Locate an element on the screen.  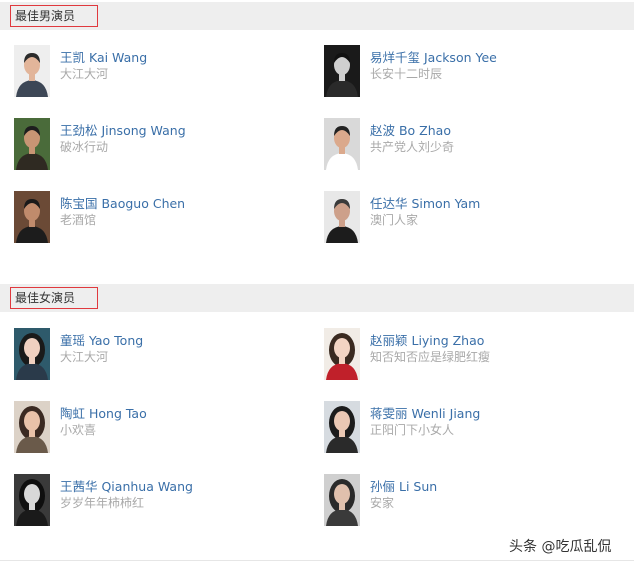
person-card: 童瑶 Yao Tong 大江大河 is located at coordinates (164, 355).